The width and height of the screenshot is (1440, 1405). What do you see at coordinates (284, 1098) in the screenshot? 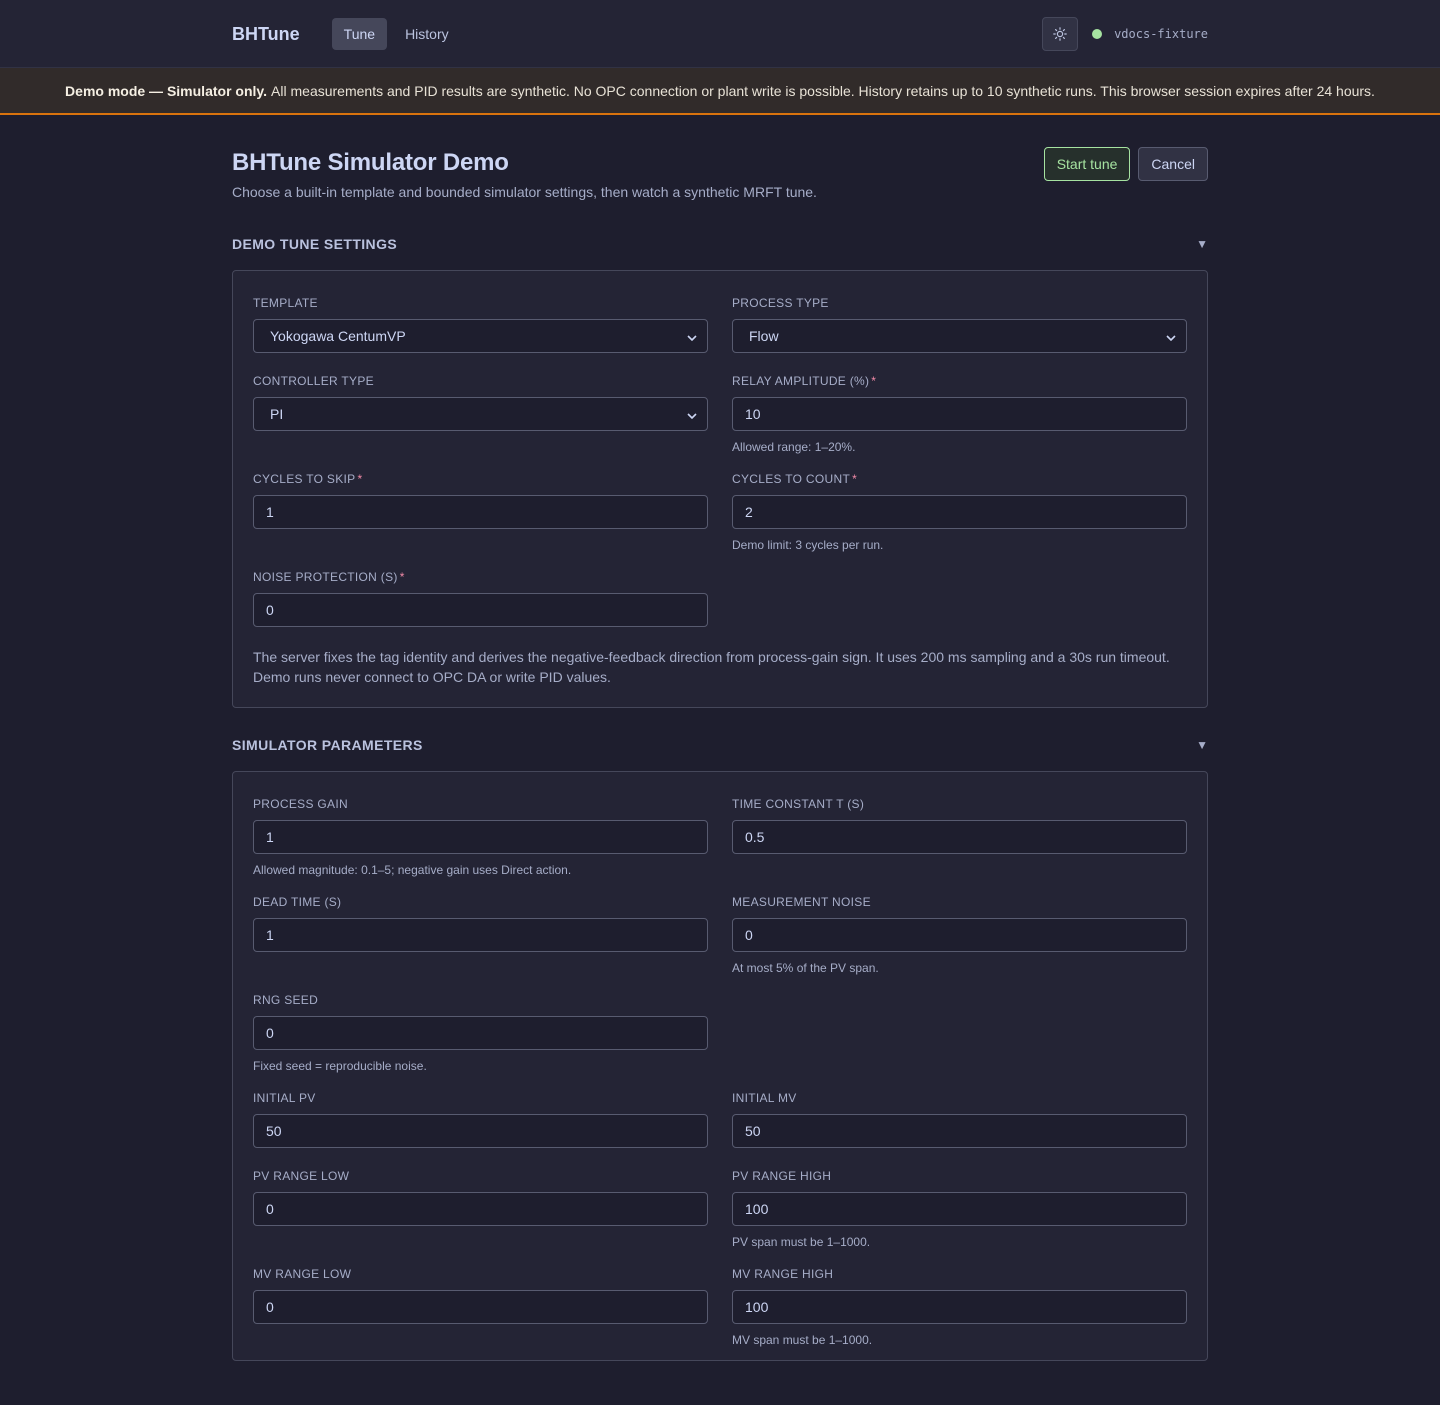
I see `field-label: INITIAL PV` at bounding box center [284, 1098].